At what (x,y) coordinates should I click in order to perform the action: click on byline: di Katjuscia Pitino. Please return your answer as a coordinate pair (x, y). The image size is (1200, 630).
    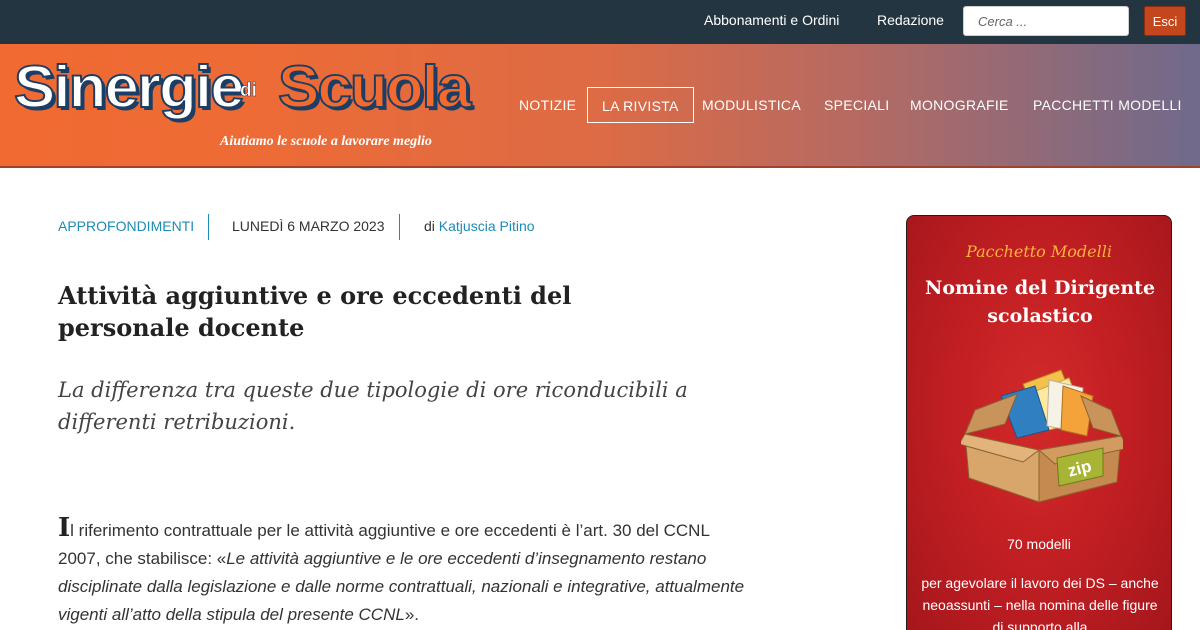
    Looking at the image, I should click on (479, 226).